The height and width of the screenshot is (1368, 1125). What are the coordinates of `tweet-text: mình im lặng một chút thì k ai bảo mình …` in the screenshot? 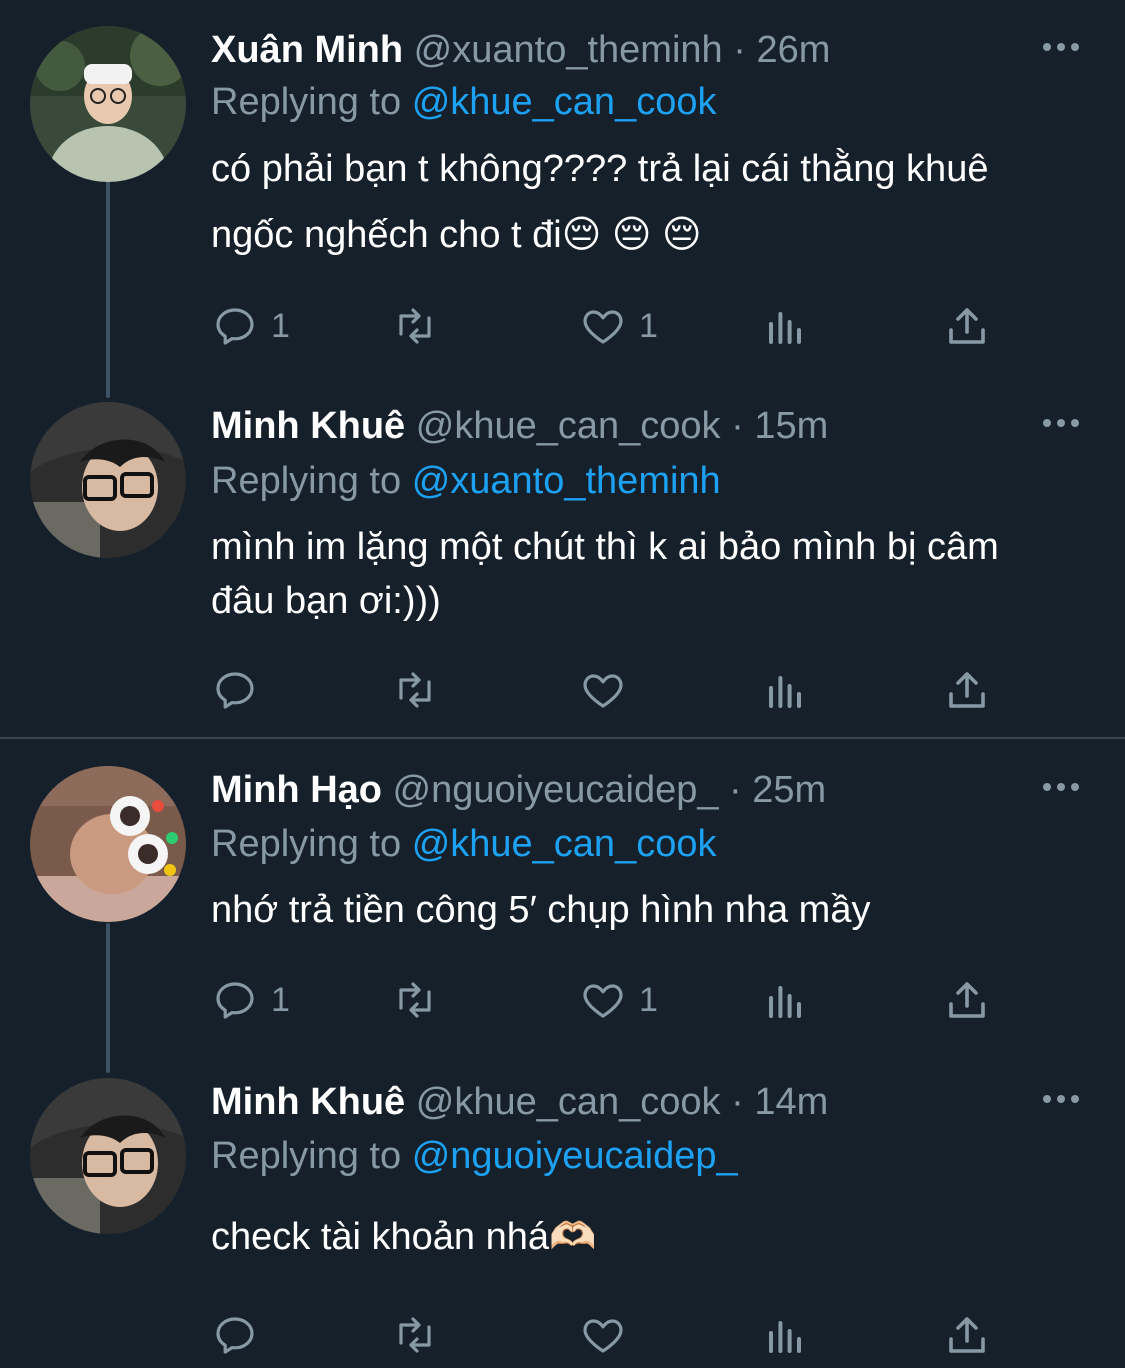 It's located at (605, 574).